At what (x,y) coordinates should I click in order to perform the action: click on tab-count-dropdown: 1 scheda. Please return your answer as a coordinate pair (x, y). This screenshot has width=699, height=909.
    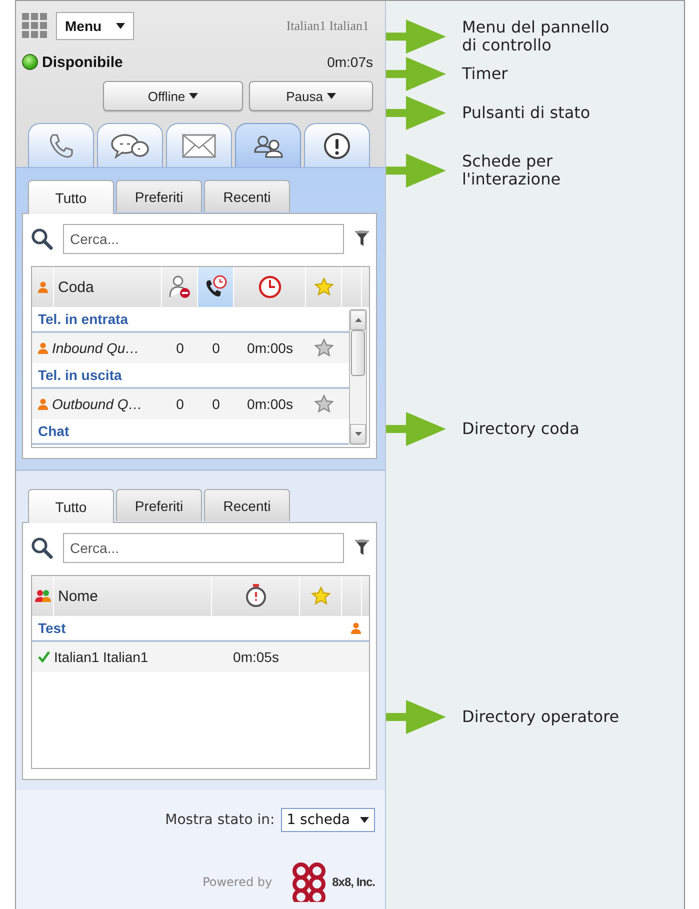
    Looking at the image, I should click on (327, 820).